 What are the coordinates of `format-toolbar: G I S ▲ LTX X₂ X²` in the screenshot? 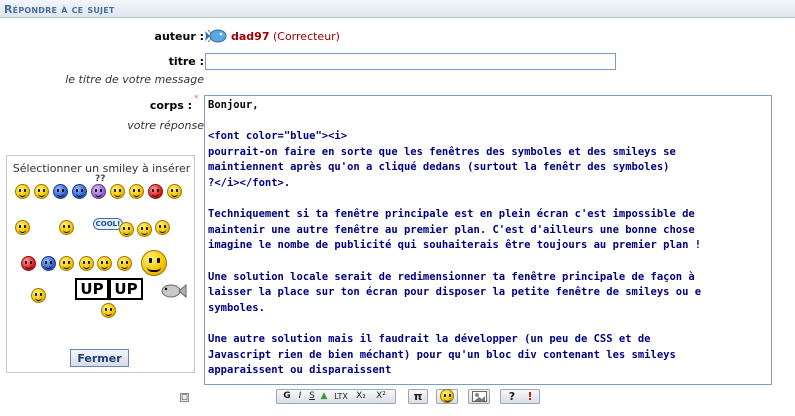 It's located at (336, 396).